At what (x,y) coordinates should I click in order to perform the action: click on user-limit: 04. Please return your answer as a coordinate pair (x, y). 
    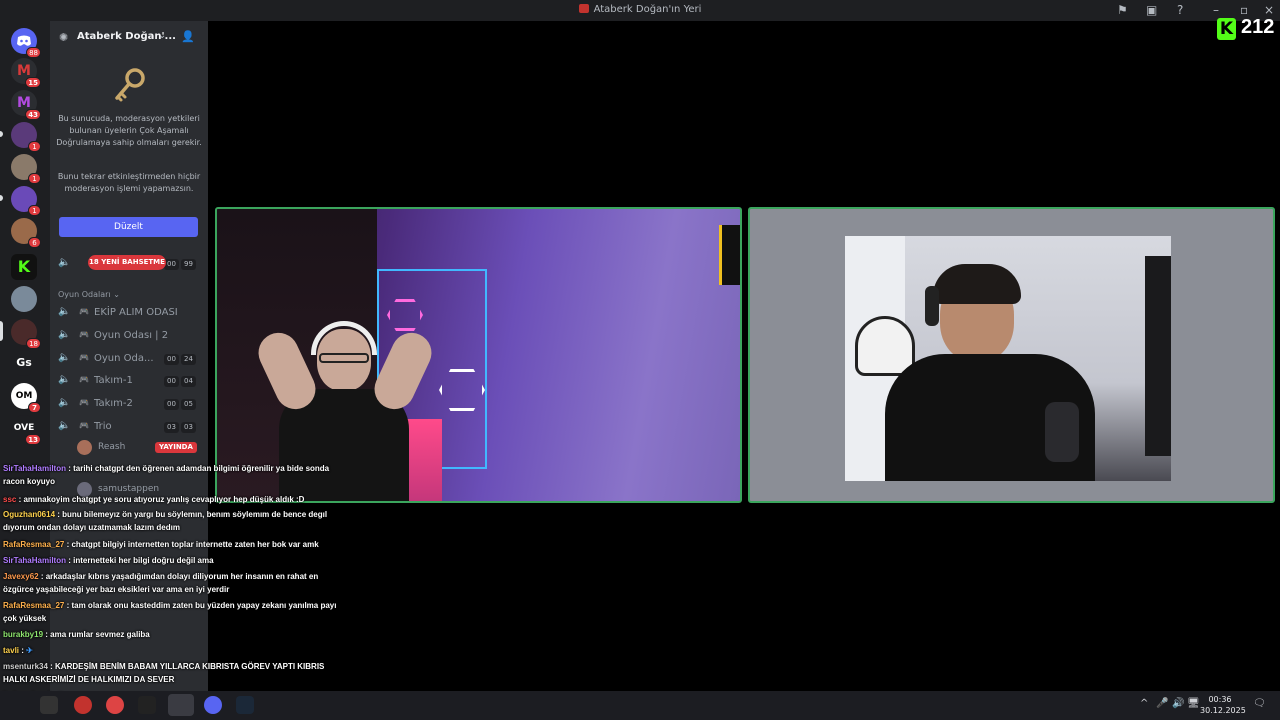
    Looking at the image, I should click on (188, 381).